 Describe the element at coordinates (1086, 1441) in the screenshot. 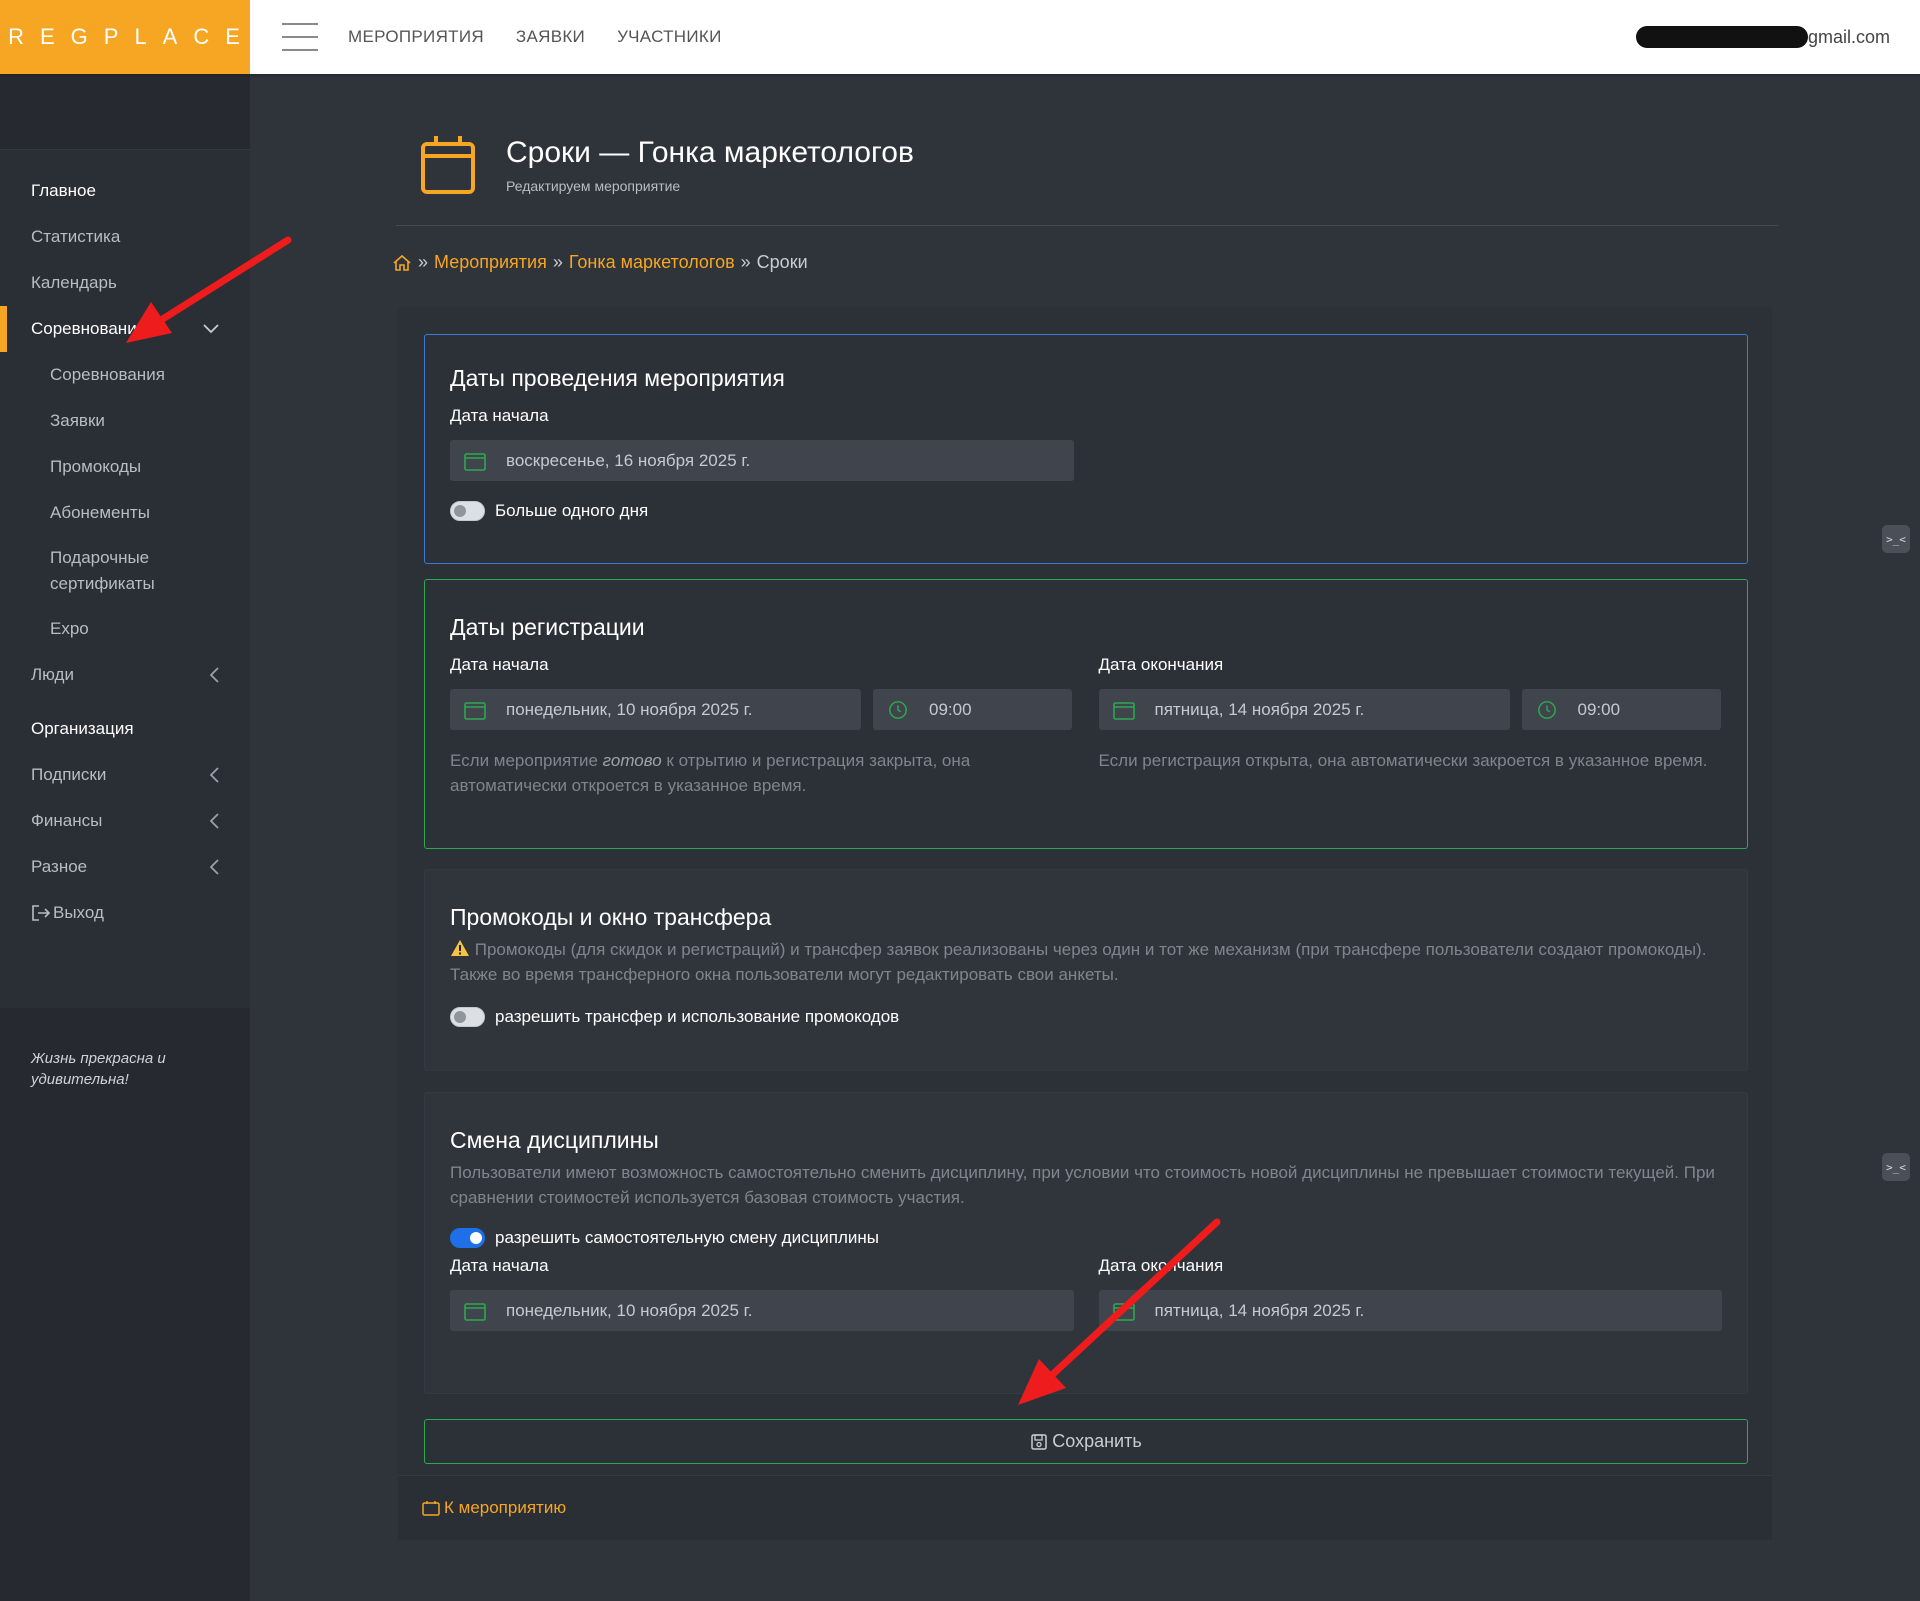

I see `save-button: Сохранить` at that location.